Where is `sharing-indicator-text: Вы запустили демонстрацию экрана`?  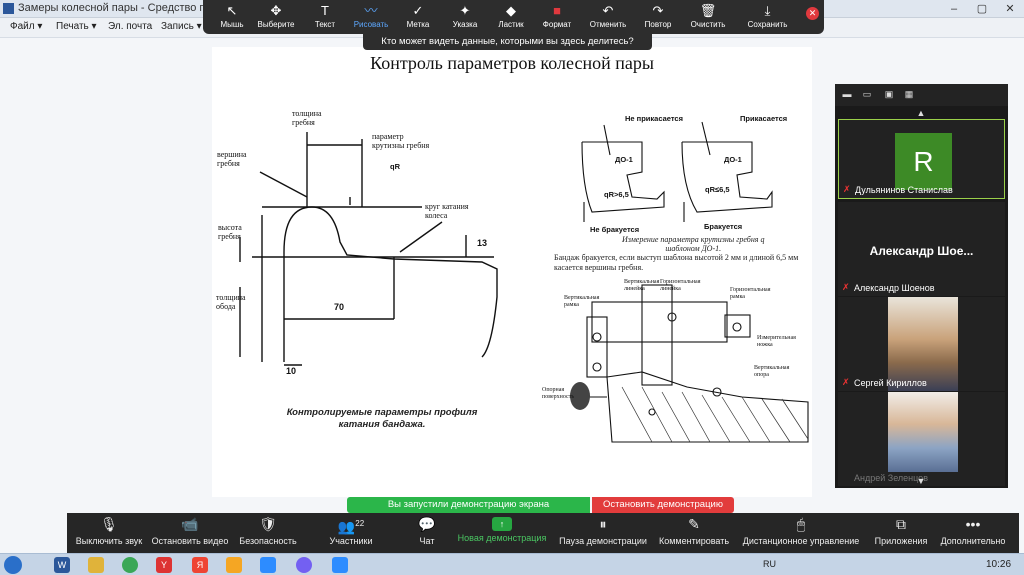 sharing-indicator-text: Вы запустили демонстрацию экрана is located at coordinates (468, 504).